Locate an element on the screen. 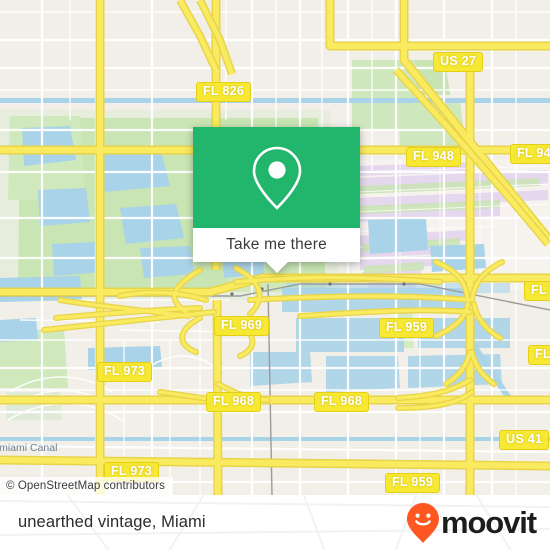 This screenshot has height=550, width=550. moovit-logo: moovit is located at coordinates (471, 523).